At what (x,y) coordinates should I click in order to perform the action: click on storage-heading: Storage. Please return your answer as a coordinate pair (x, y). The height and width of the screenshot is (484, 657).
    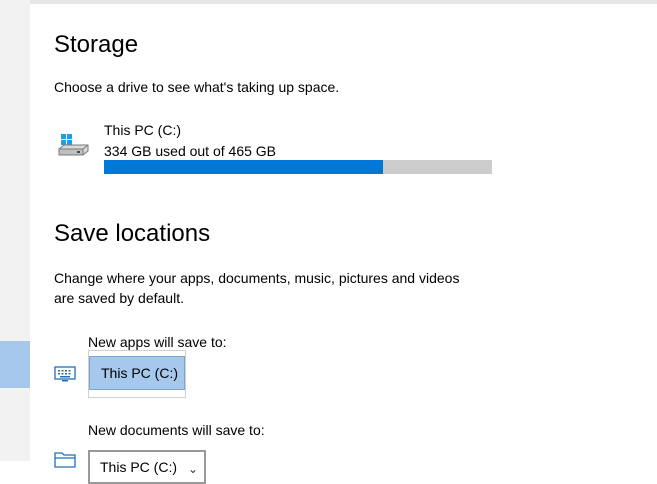
    Looking at the image, I should click on (96, 44).